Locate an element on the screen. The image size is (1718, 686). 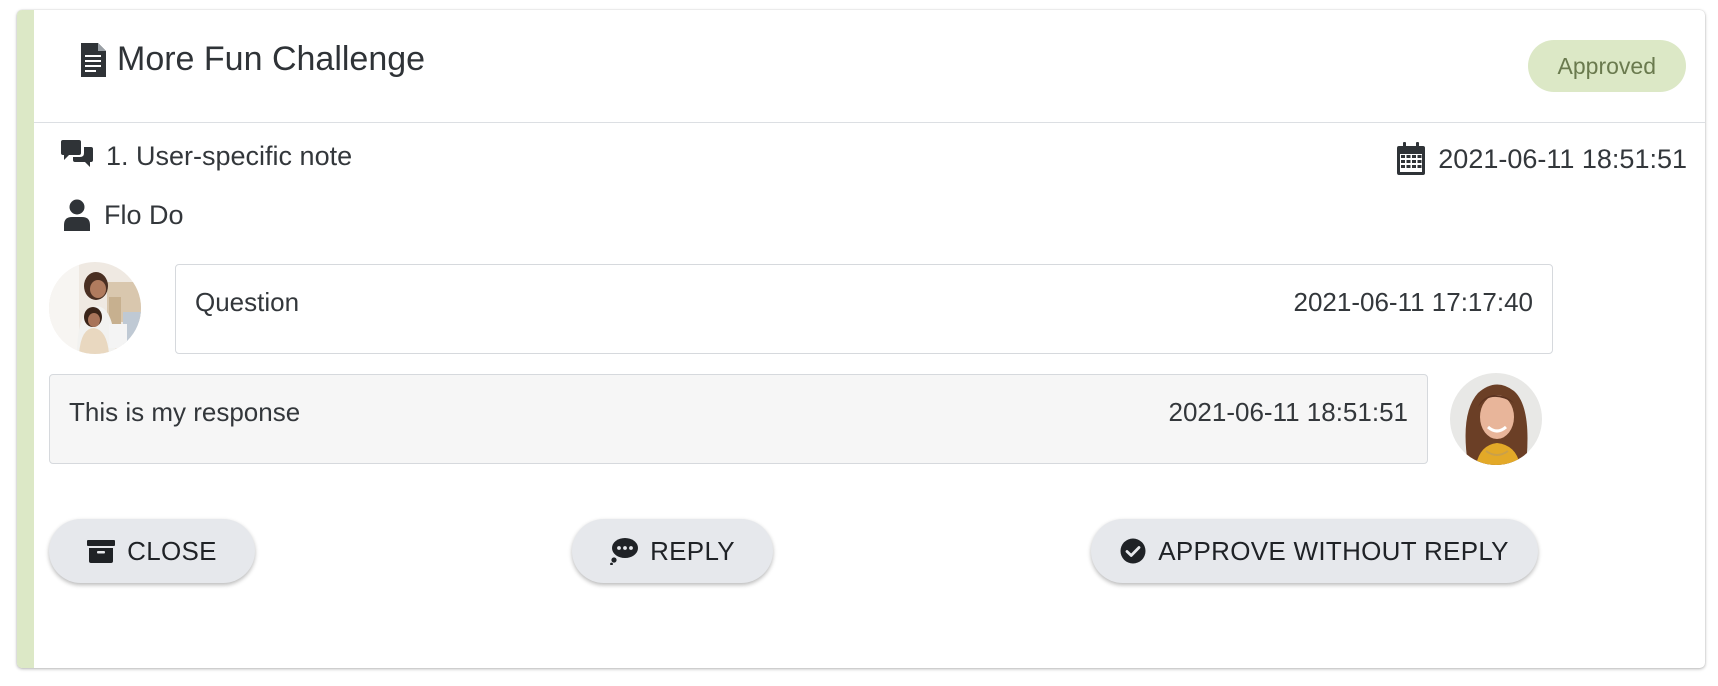
question-message: Question 2021-06-11 17:17:40 is located at coordinates (864, 309).